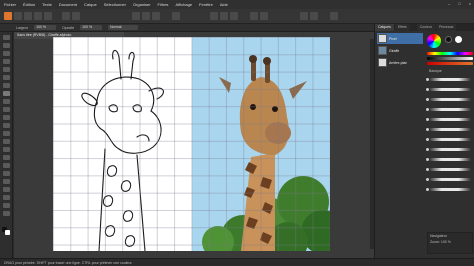 The width and height of the screenshot is (474, 266). What do you see at coordinates (6, 93) in the screenshot?
I see `pixel-tool-icon` at bounding box center [6, 93].